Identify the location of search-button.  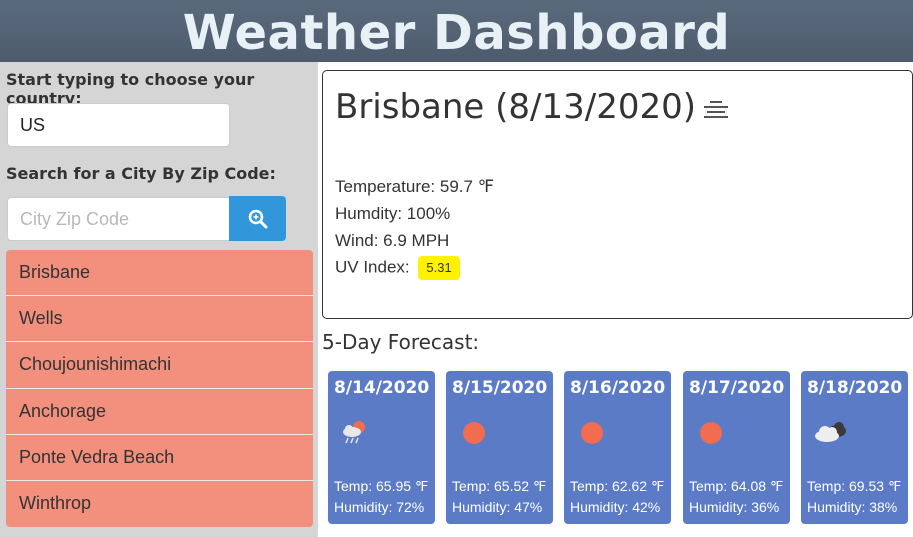
(257, 218).